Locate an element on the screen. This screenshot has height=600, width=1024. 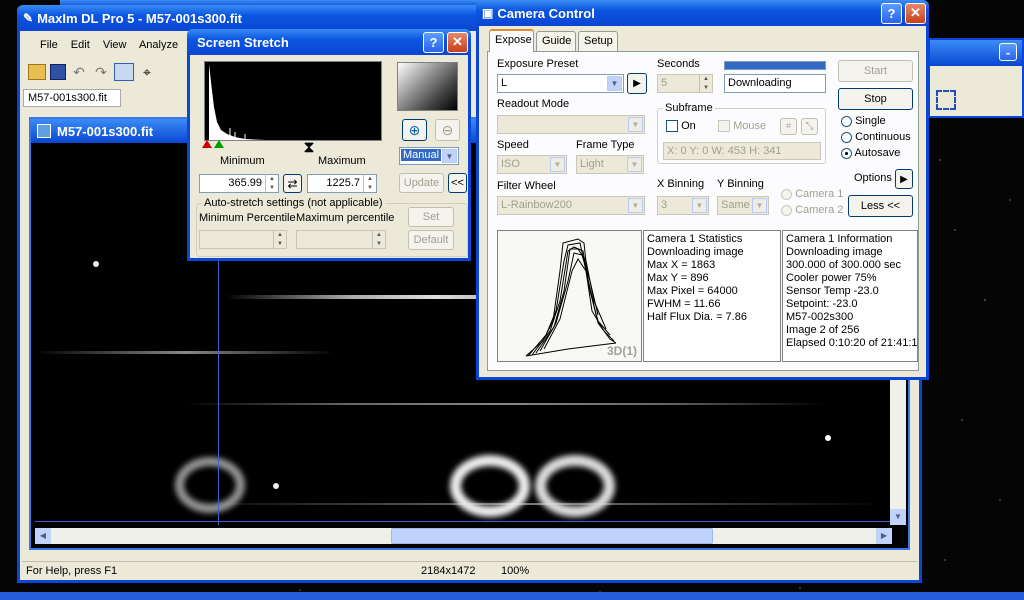
stretch-titlebar: Screen Stretch ? ✕ is located at coordinates (329, 42).